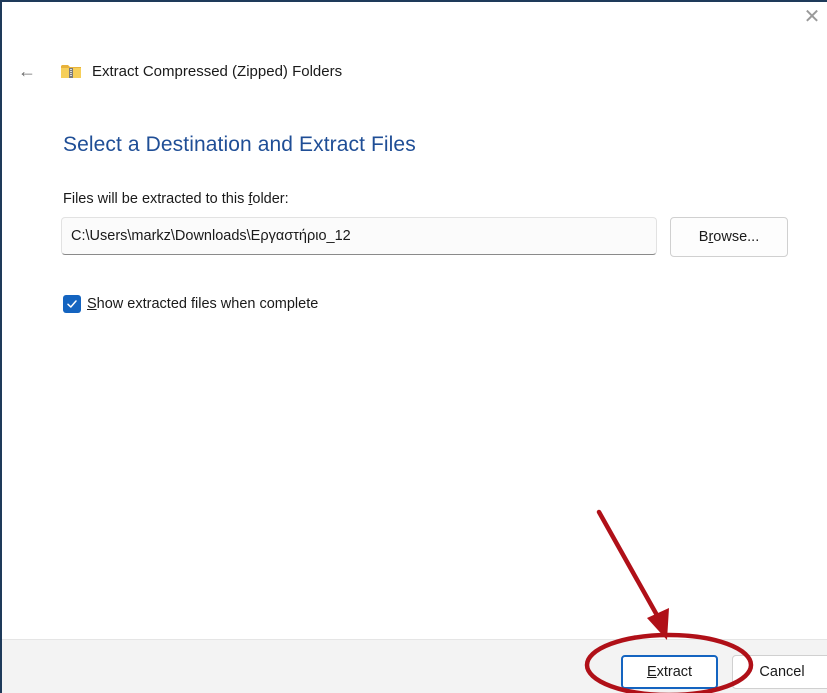  What do you see at coordinates (92, 304) in the screenshot?
I see `show-files-accelerator: S` at bounding box center [92, 304].